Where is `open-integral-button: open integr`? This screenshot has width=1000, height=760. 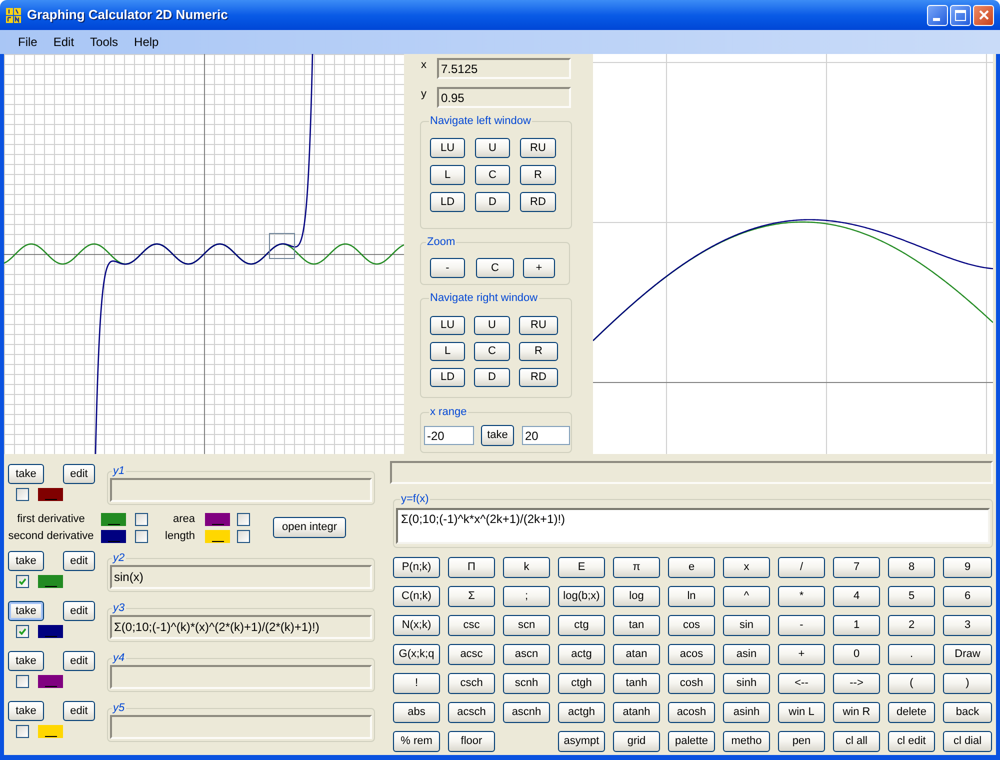
open-integral-button: open integr is located at coordinates (309, 527).